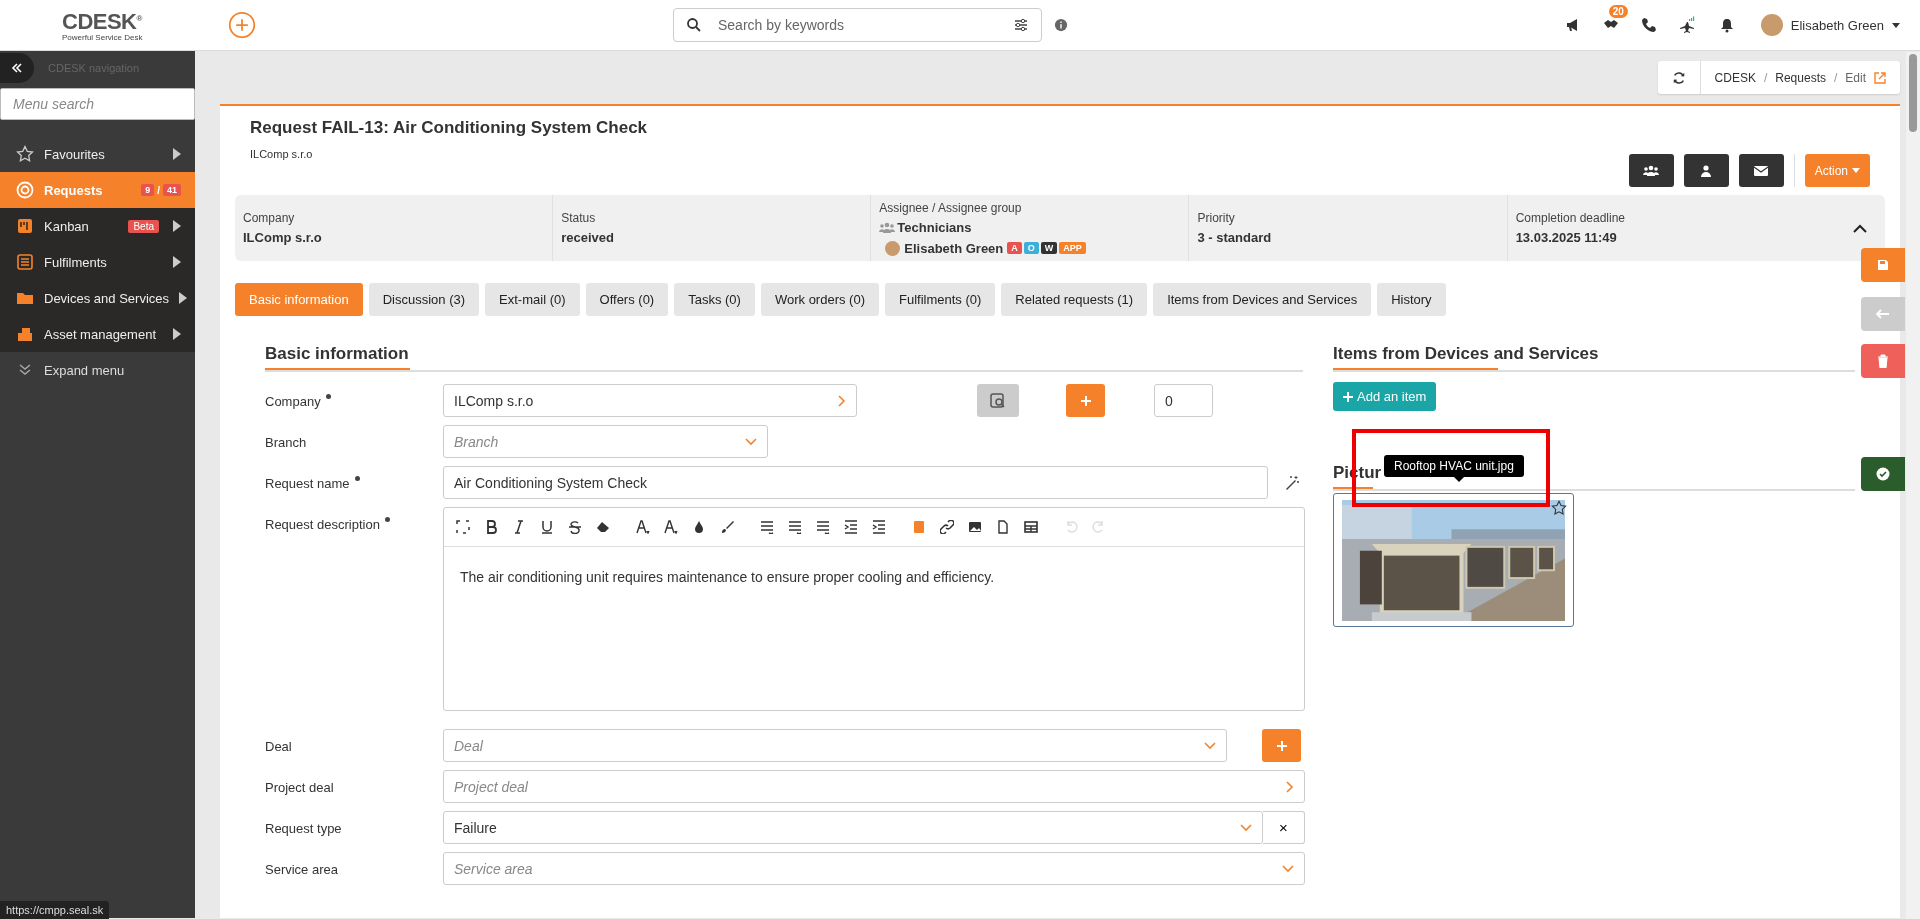  I want to click on picture-card, so click(1453, 560).